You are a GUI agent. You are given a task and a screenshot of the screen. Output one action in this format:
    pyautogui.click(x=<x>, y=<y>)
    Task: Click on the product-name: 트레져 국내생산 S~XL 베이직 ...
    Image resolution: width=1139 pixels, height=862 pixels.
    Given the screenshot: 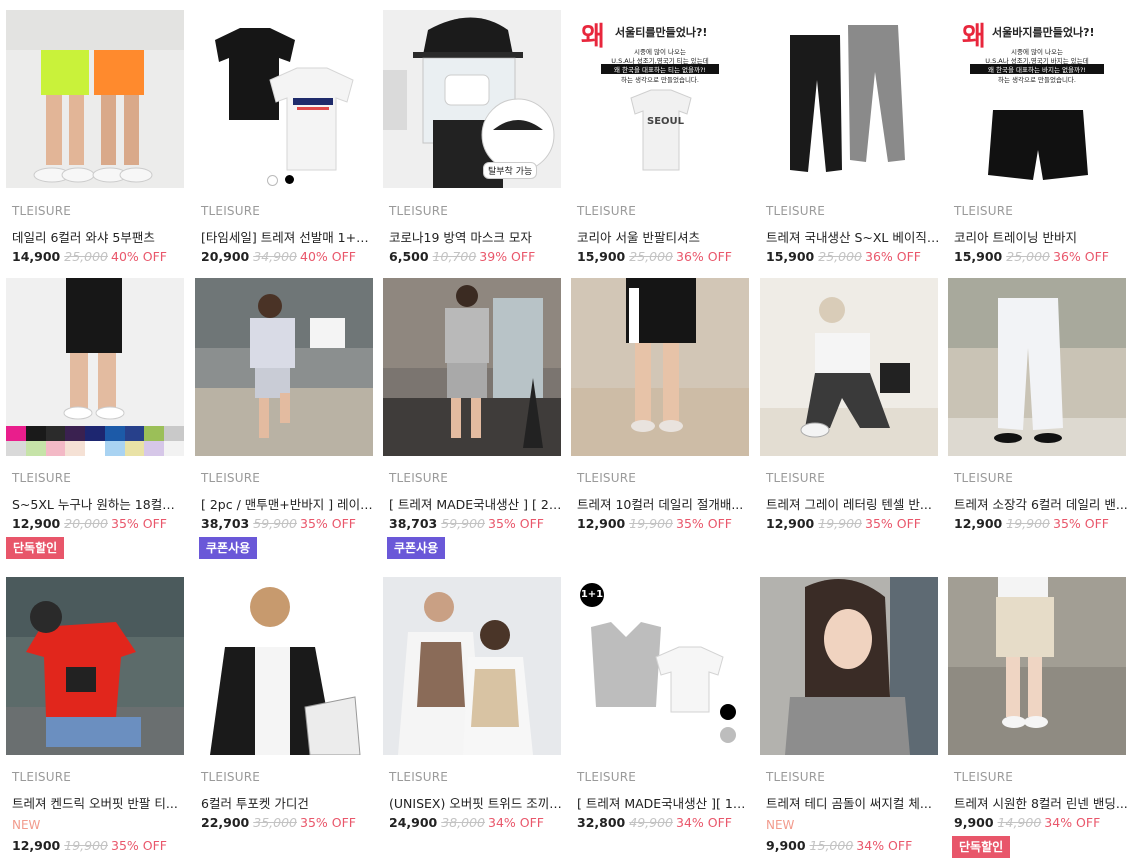 What is the action you would take?
    pyautogui.click(x=853, y=236)
    